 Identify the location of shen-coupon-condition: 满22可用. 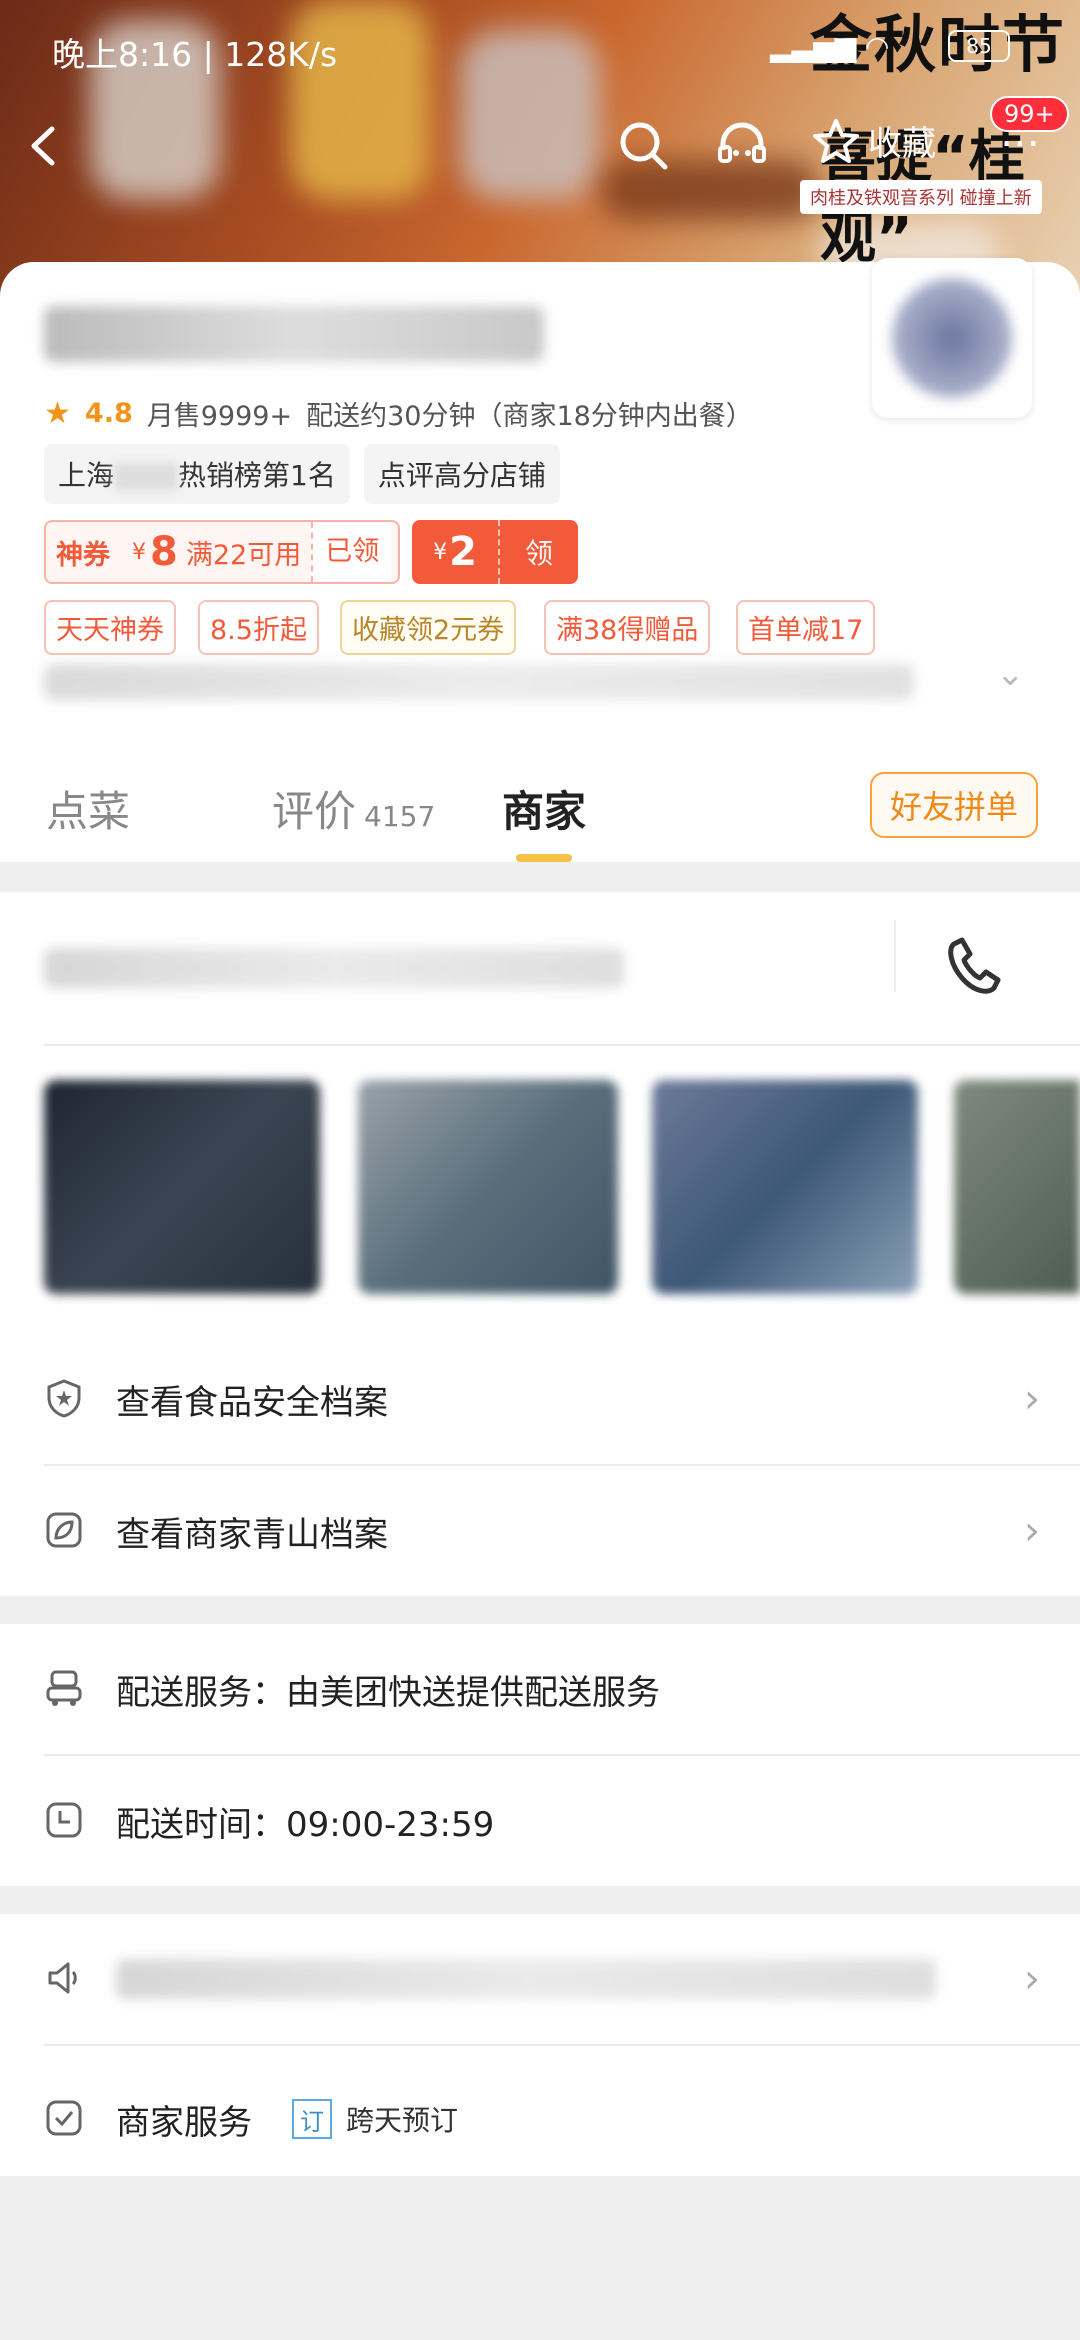
(243, 555).